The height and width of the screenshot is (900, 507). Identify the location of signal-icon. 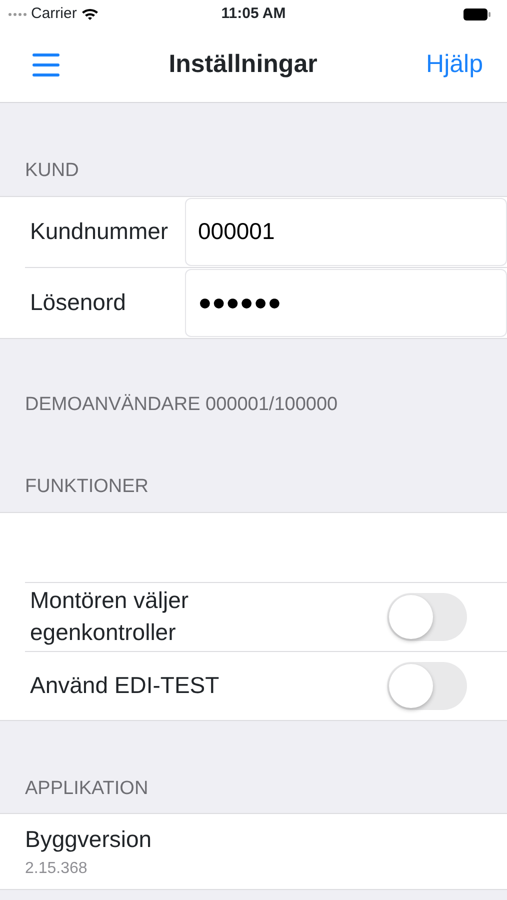
(17, 14).